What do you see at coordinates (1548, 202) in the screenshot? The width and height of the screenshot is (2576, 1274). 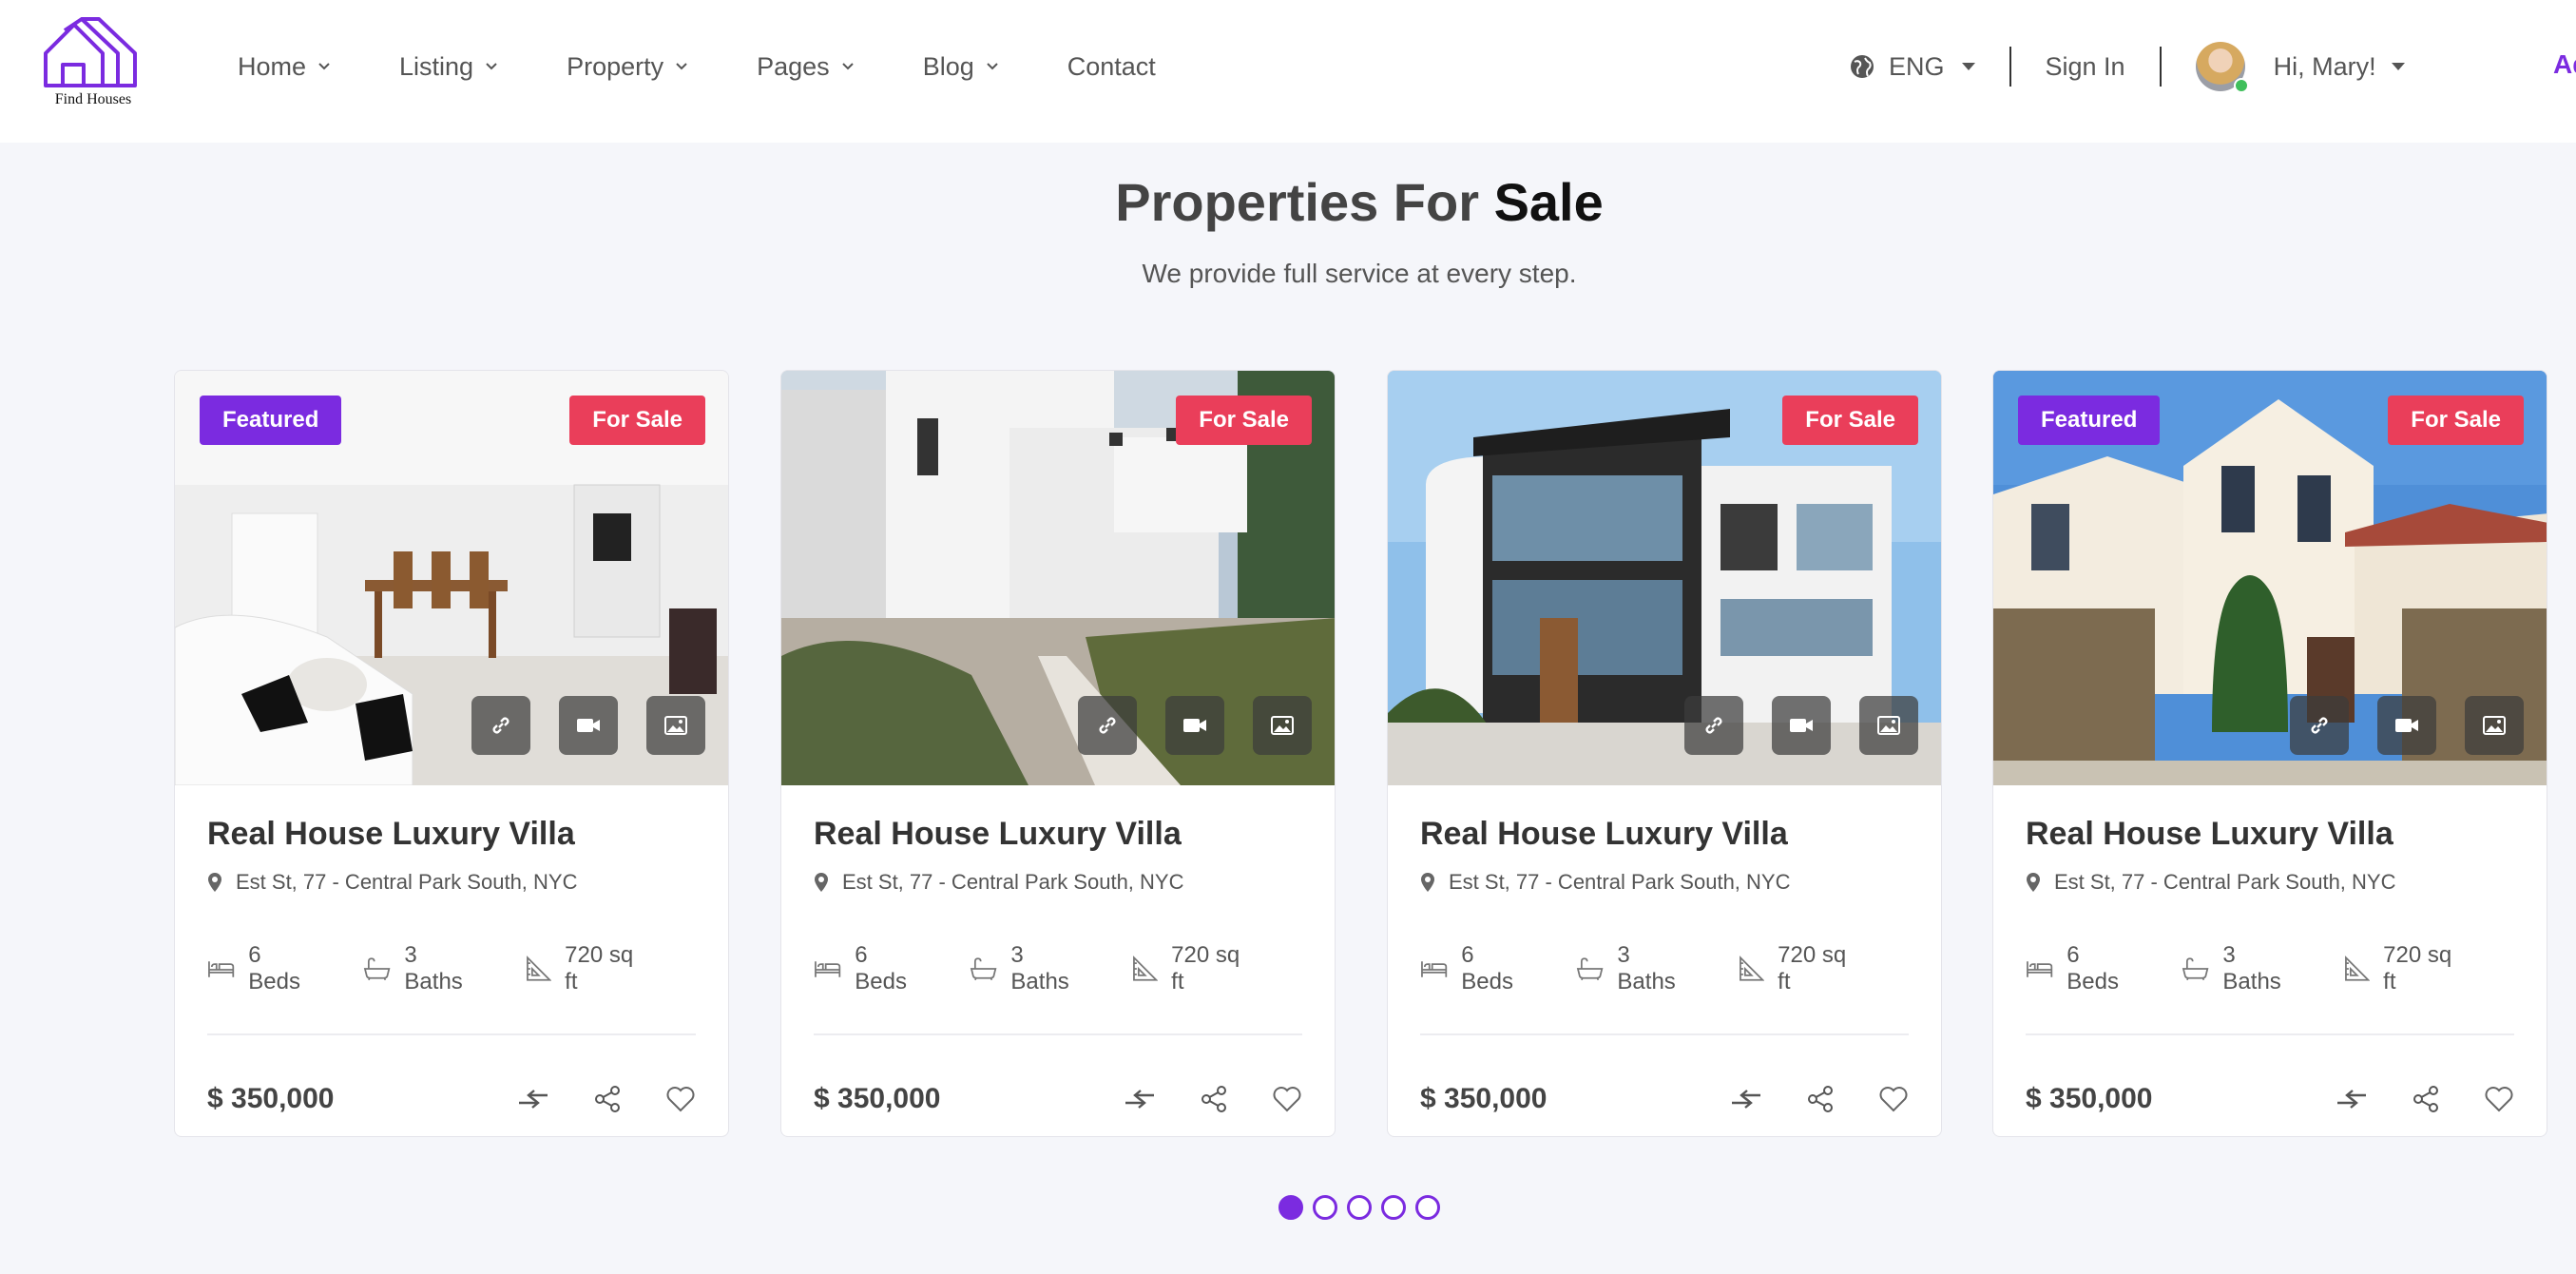 I see `section-title-part2: Sale` at bounding box center [1548, 202].